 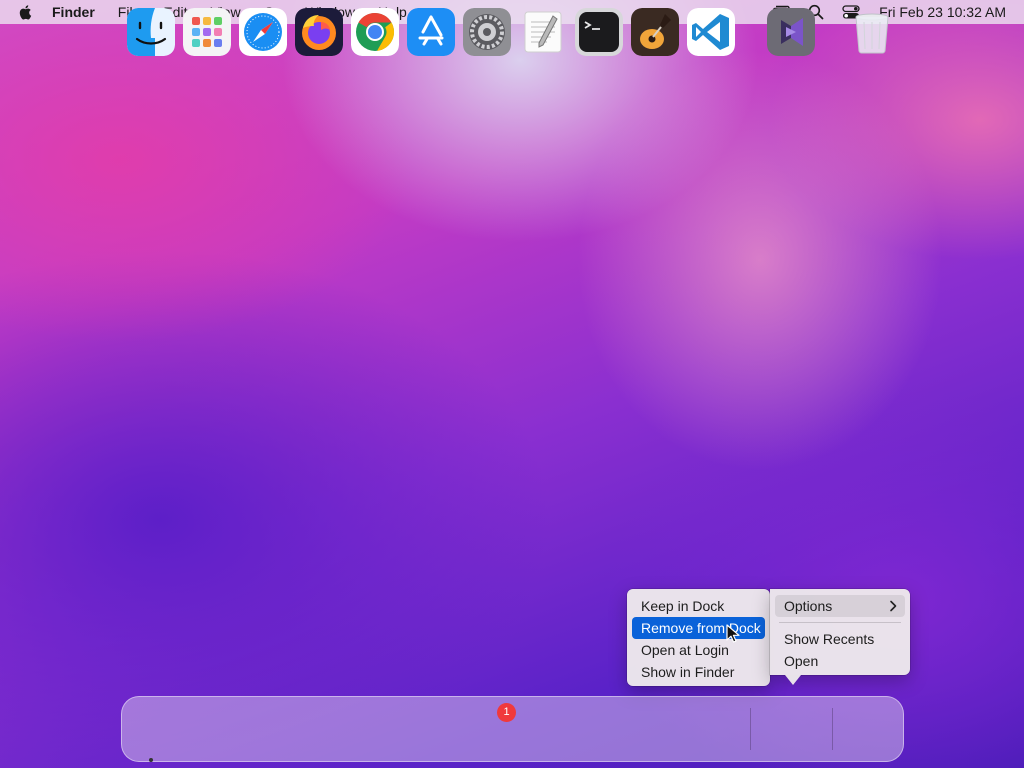 What do you see at coordinates (840, 622) in the screenshot?
I see `menu-separator` at bounding box center [840, 622].